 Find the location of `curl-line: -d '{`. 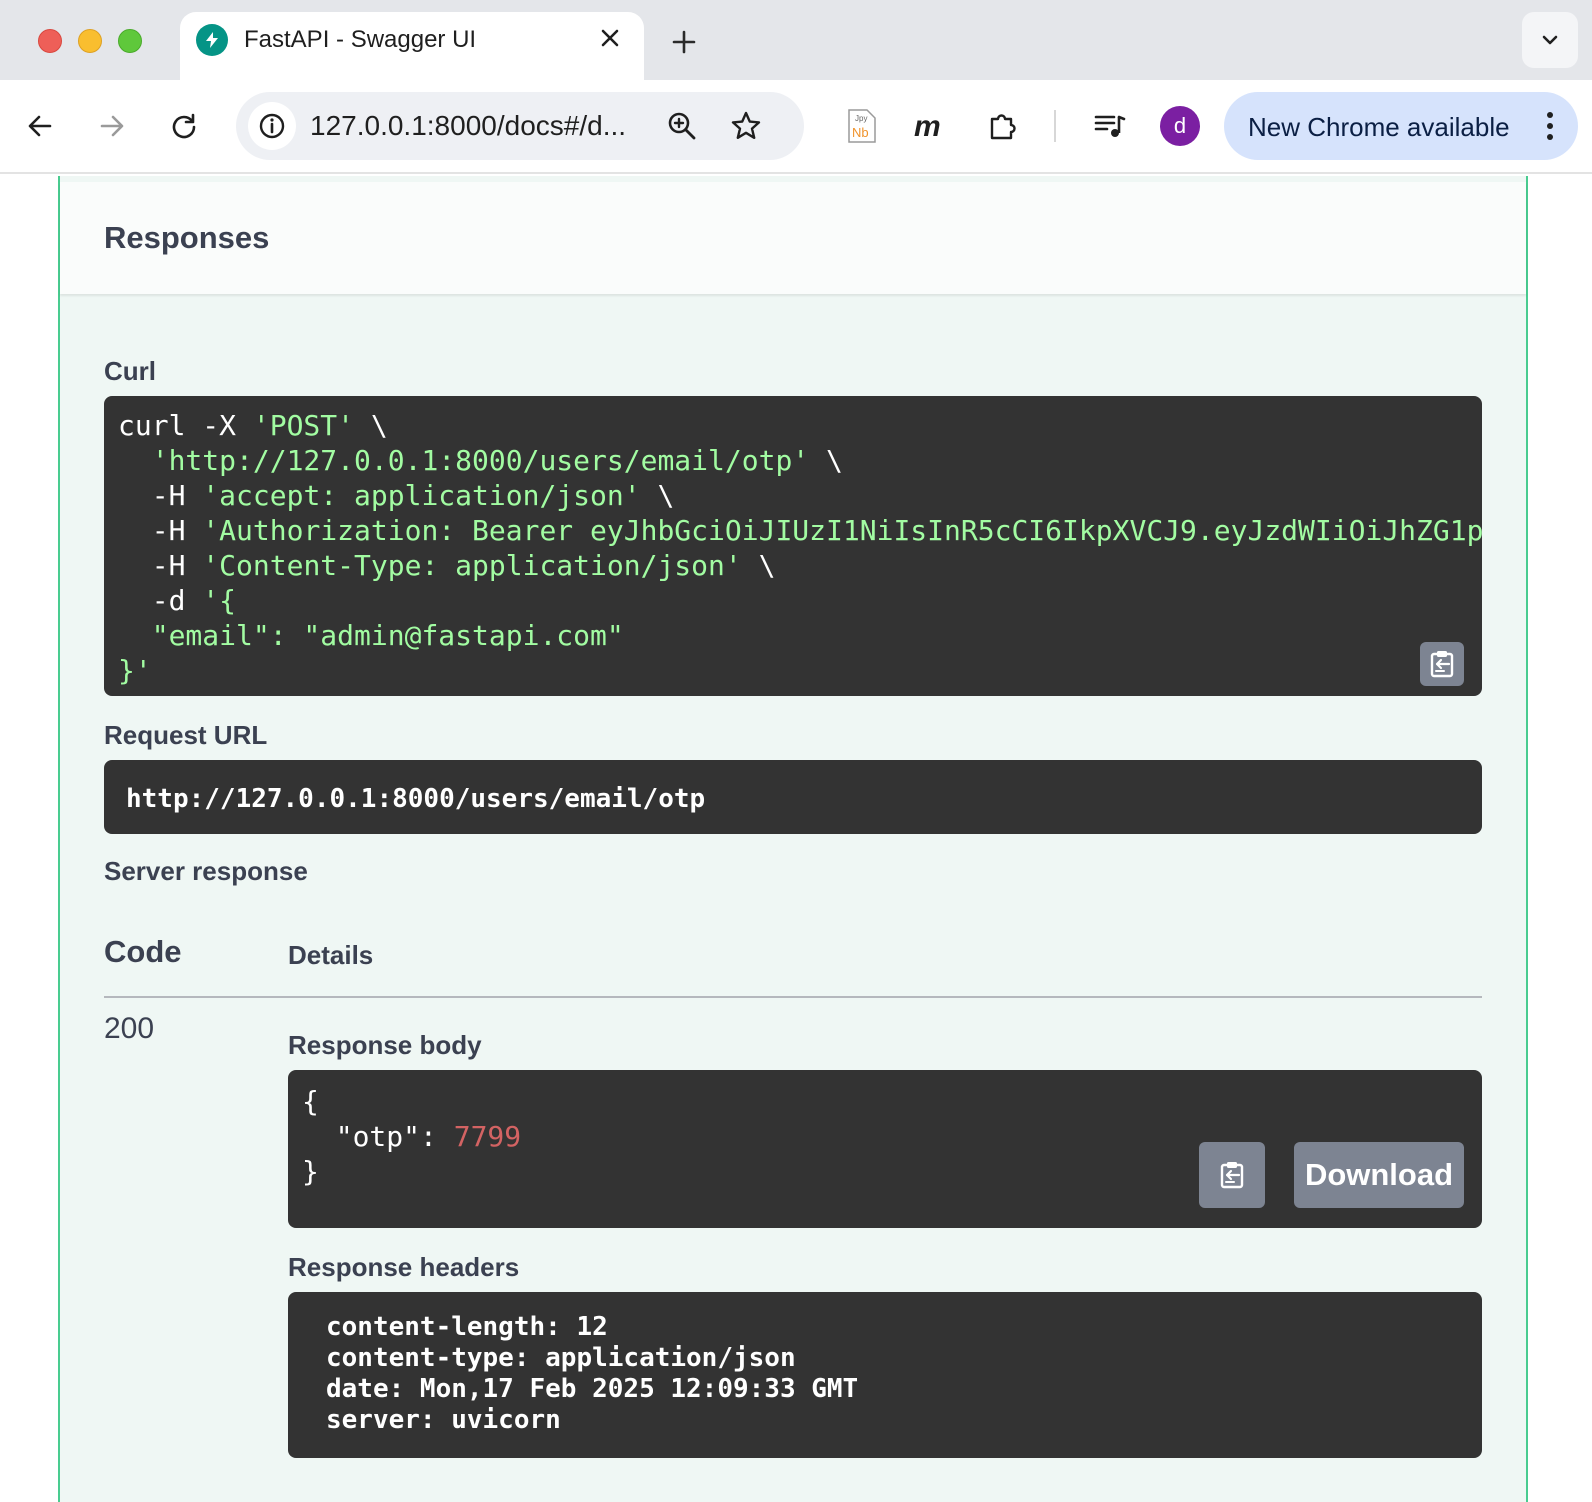

curl-line: -d '{ is located at coordinates (177, 600).